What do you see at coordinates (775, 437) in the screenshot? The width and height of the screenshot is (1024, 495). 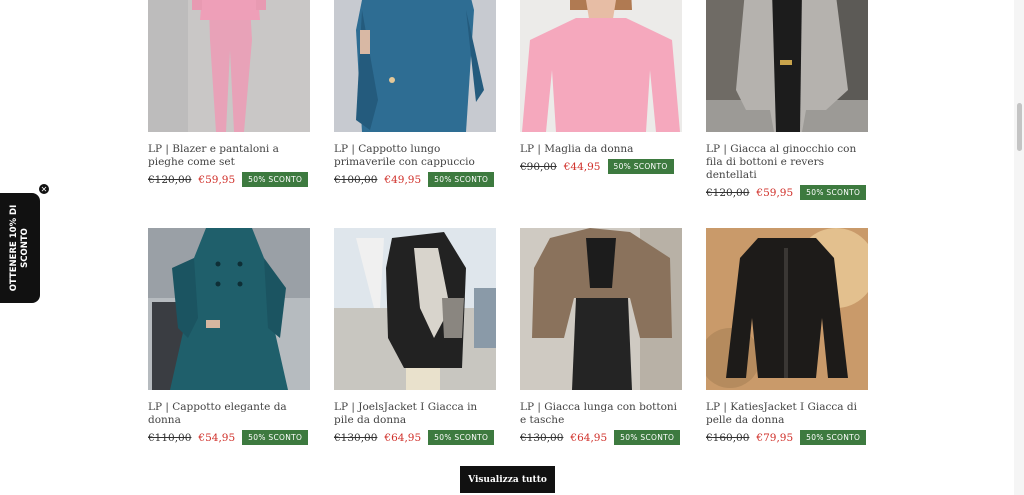 I see `sale-price: €79,95` at bounding box center [775, 437].